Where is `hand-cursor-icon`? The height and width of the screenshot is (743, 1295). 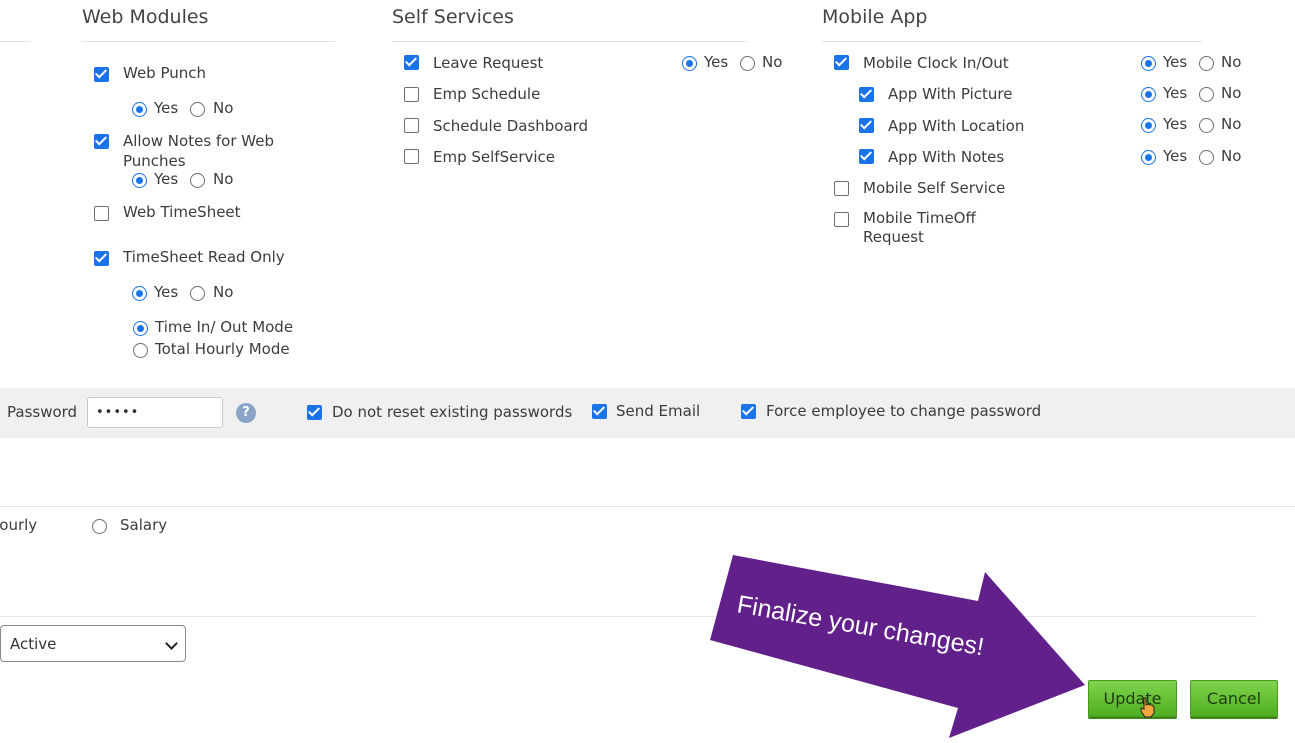
hand-cursor-icon is located at coordinates (1147, 707).